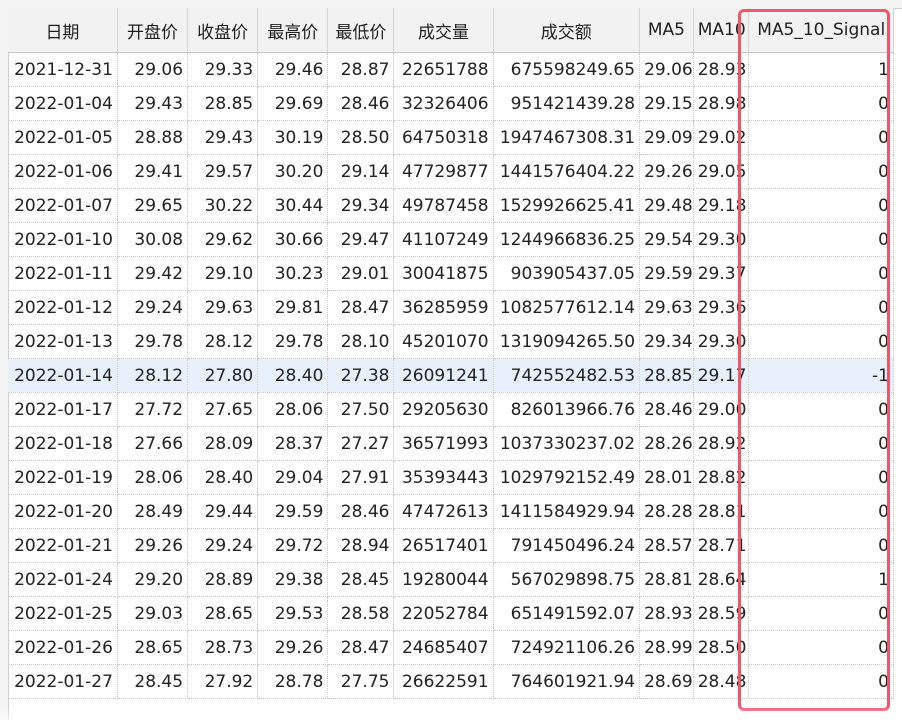 This screenshot has width=902, height=720. I want to click on close-cell: 29.63, so click(223, 307).